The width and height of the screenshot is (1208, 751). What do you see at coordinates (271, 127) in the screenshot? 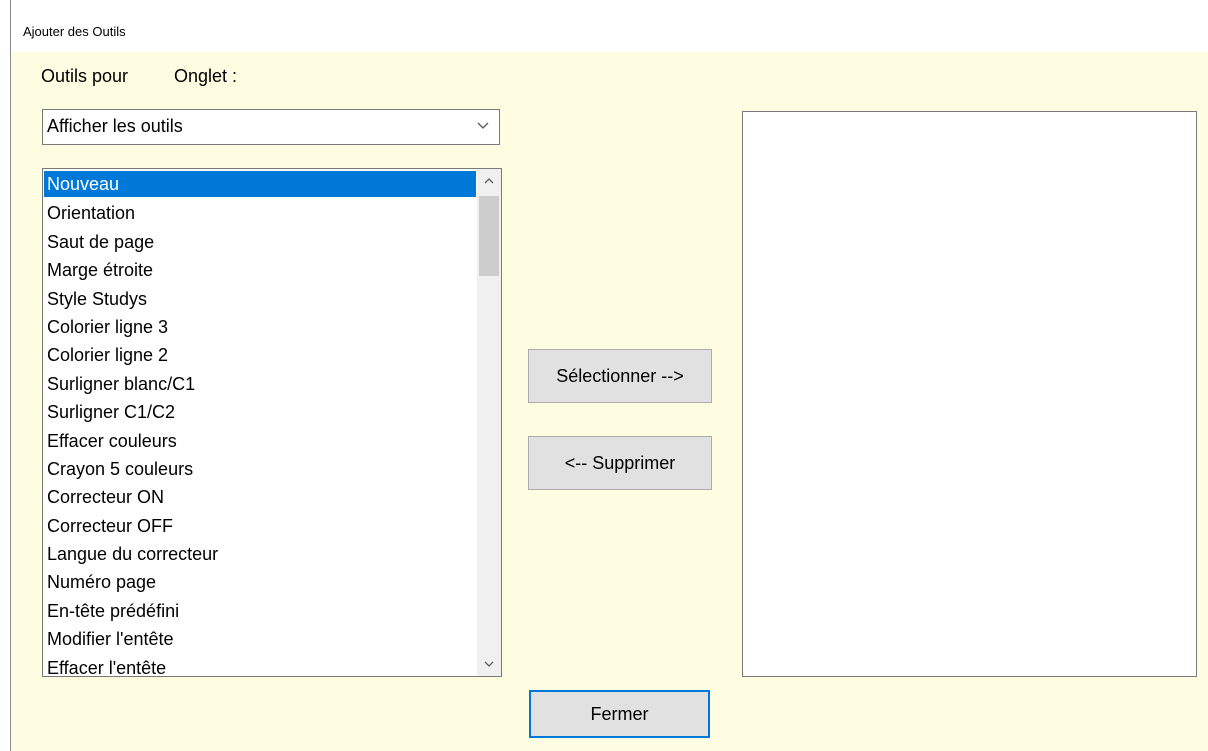
I see `tools-filter-dropdown: Afficher les outils` at bounding box center [271, 127].